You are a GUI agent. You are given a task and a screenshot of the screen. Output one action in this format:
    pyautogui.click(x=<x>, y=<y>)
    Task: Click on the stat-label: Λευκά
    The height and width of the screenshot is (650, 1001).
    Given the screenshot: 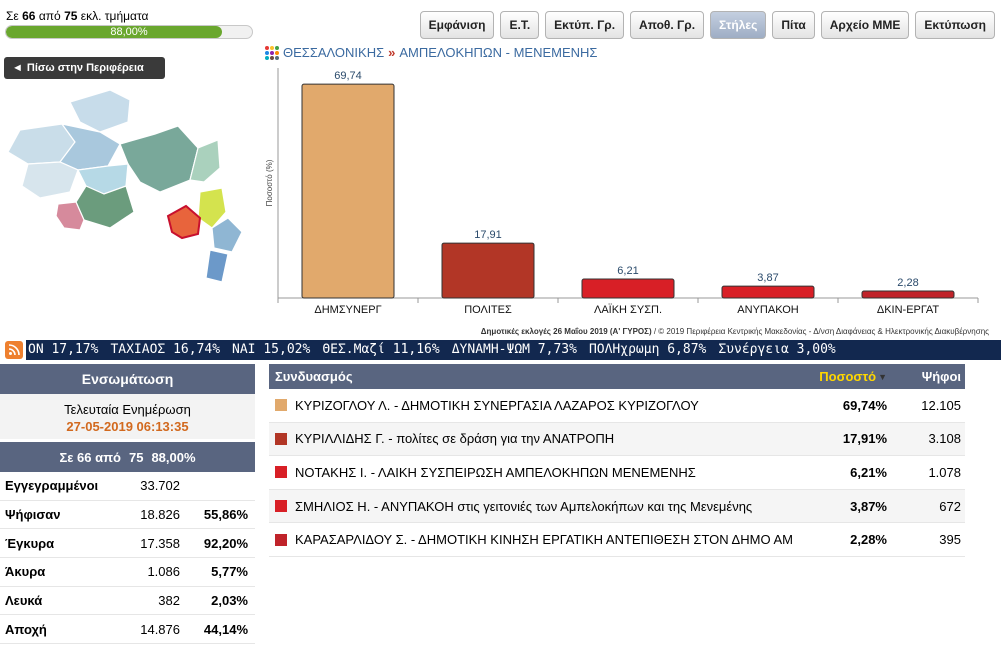 What is the action you would take?
    pyautogui.click(x=24, y=601)
    